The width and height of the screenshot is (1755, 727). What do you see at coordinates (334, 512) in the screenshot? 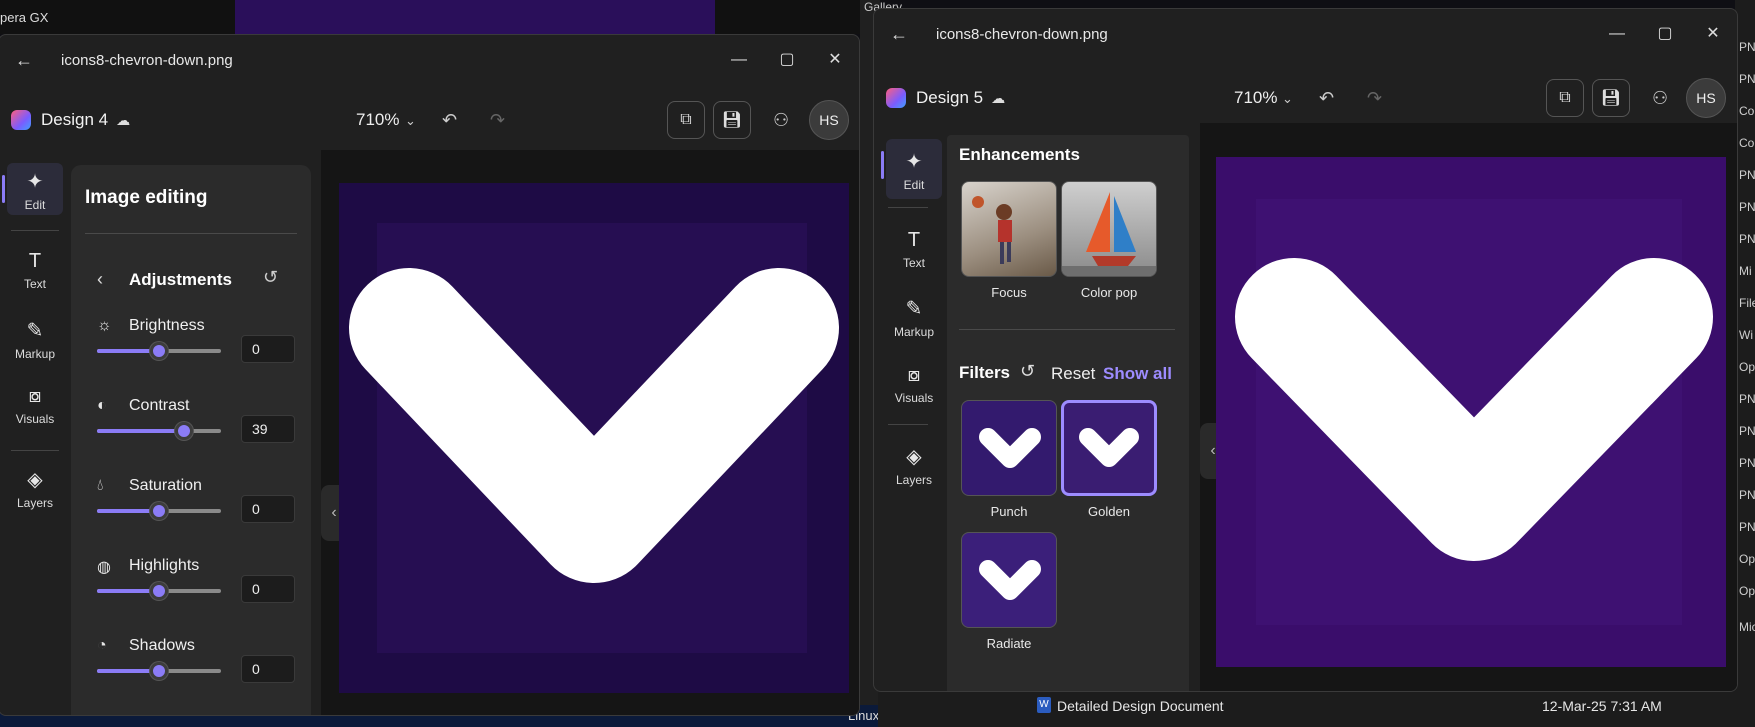
I see `chevron-left-icon: ‹` at bounding box center [334, 512].